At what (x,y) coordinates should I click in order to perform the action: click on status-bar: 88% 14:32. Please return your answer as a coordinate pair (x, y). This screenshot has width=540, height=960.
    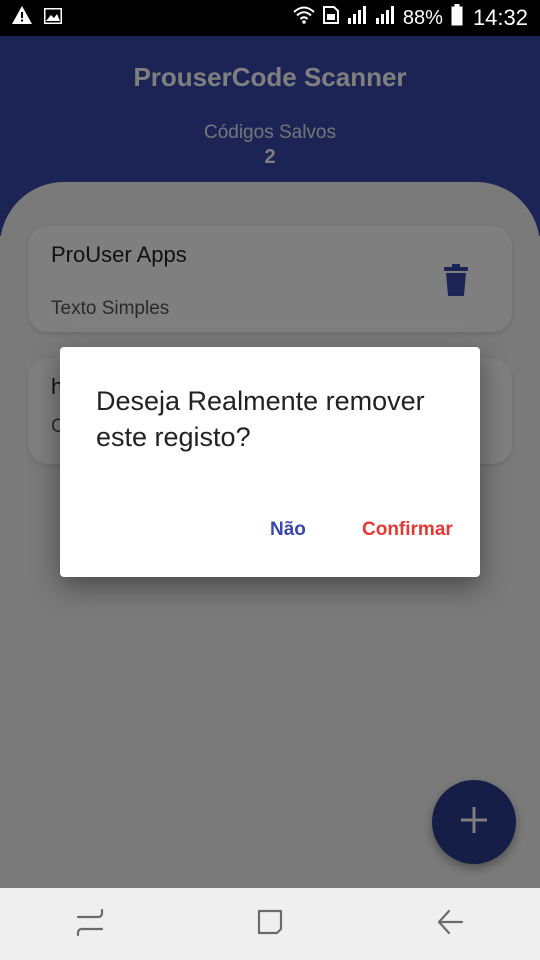
    Looking at the image, I should click on (270, 18).